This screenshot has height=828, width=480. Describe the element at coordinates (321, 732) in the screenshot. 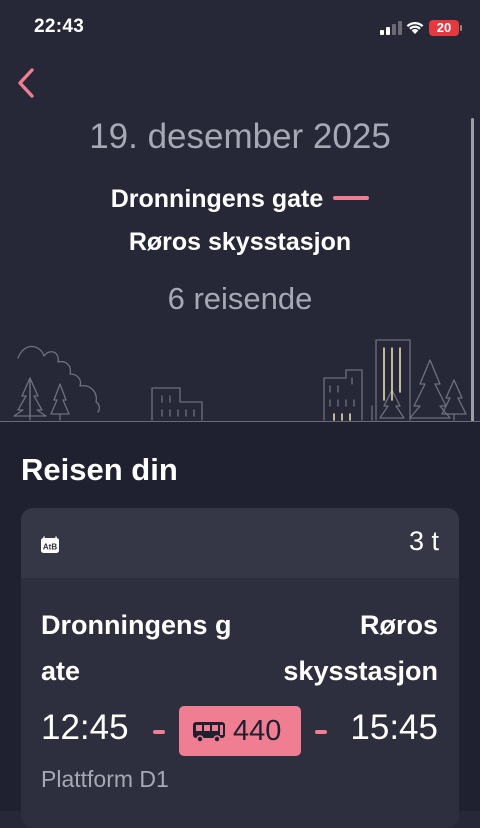

I see `time-separator-right` at that location.